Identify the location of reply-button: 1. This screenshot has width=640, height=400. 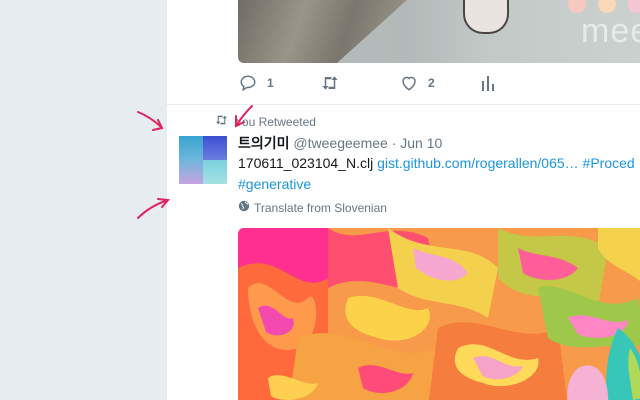
(256, 83).